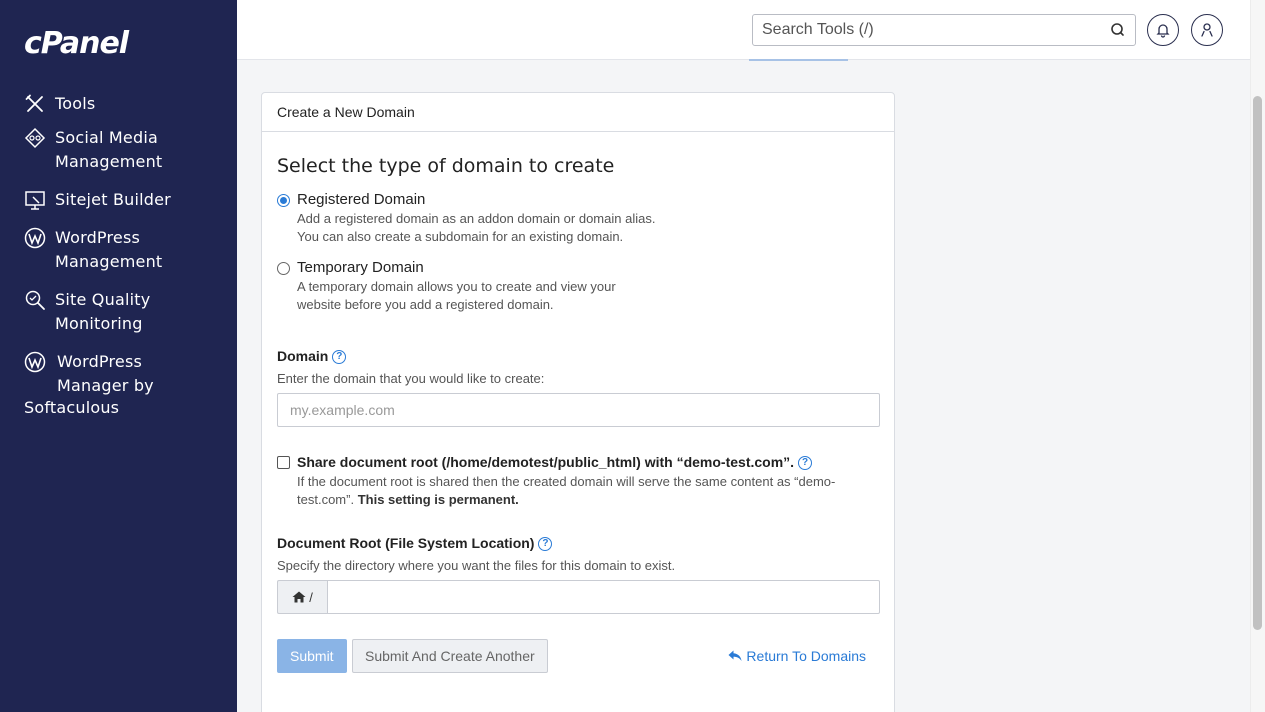  I want to click on bell-icon, so click(1163, 31).